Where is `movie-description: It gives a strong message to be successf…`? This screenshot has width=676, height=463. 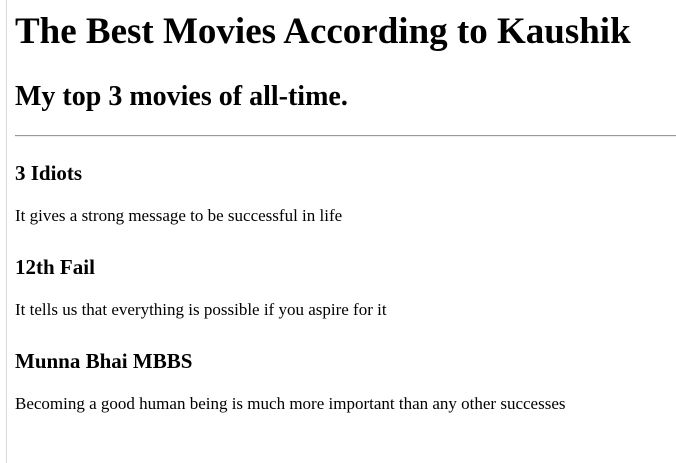 movie-description: It gives a strong message to be successf… is located at coordinates (179, 215).